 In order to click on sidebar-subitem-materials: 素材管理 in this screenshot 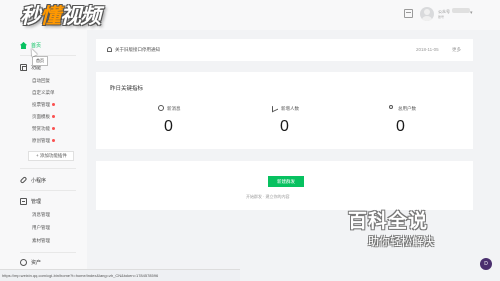, I will do `click(41, 241)`.